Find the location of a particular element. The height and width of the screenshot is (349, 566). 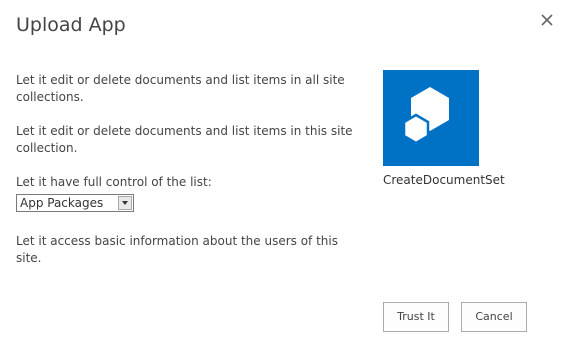

app-tile-icon is located at coordinates (431, 118).